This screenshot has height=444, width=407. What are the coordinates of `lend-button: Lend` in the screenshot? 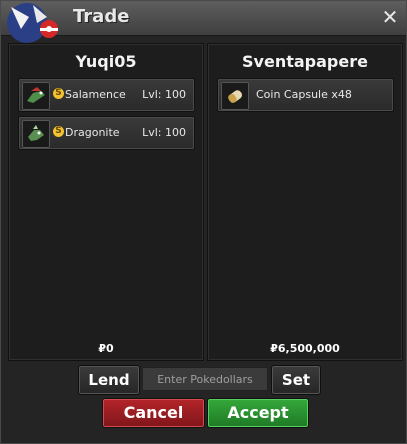 It's located at (109, 380).